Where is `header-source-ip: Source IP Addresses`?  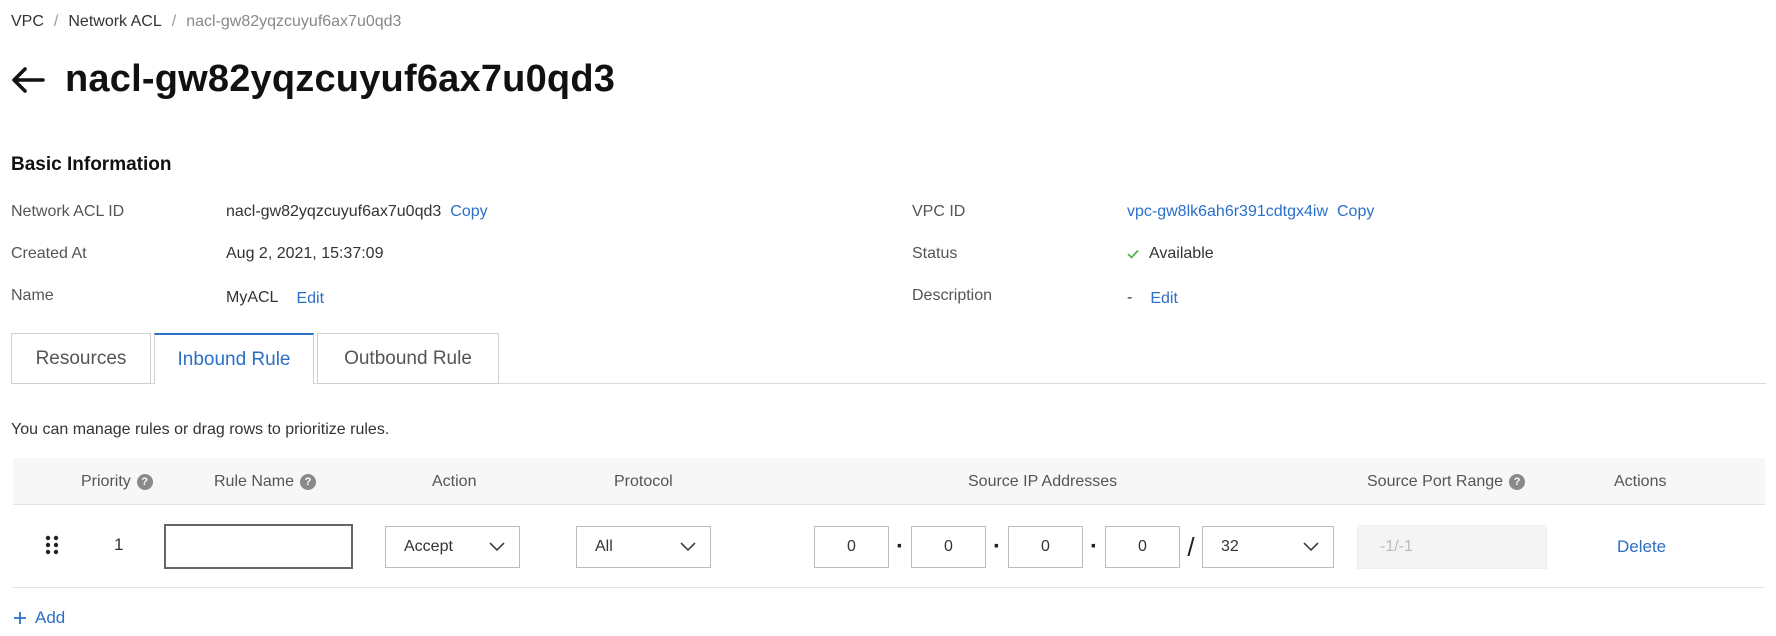
header-source-ip: Source IP Addresses is located at coordinates (1043, 481).